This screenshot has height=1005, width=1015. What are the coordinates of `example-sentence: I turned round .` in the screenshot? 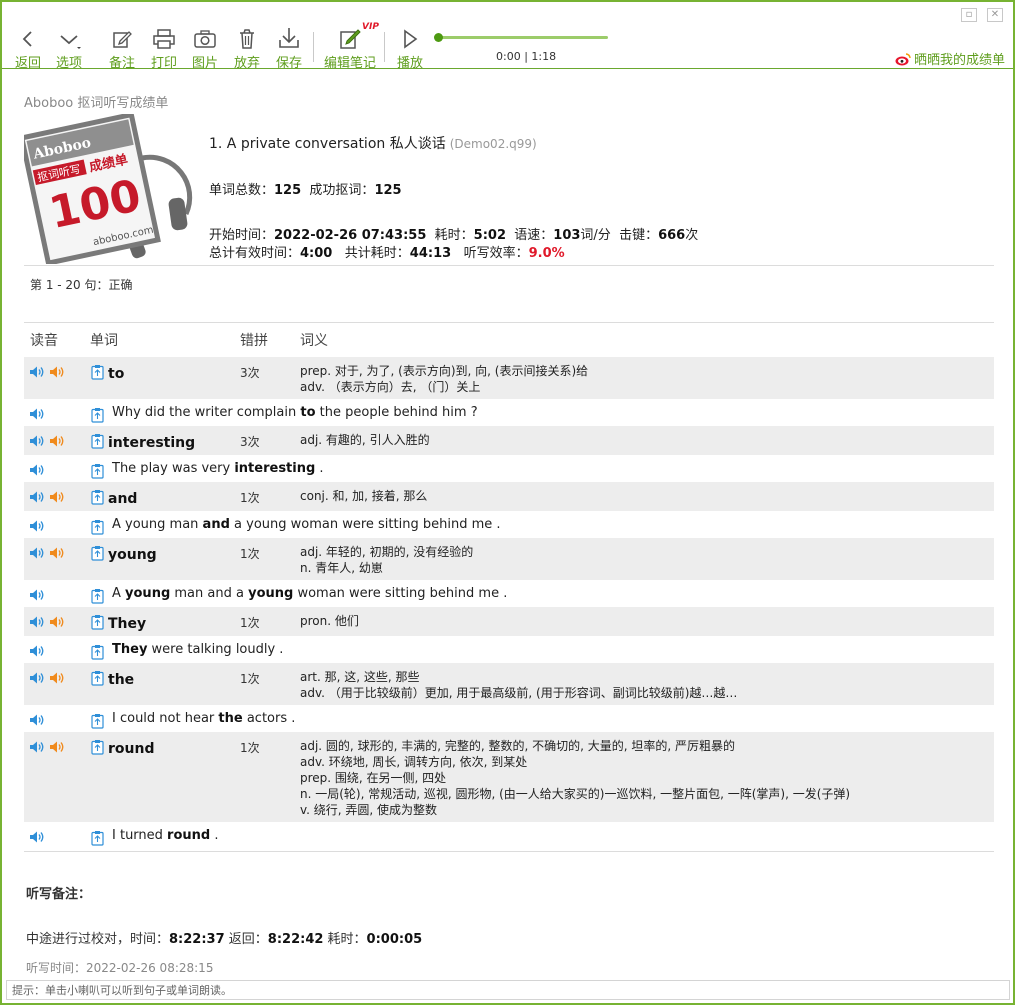 It's located at (165, 835).